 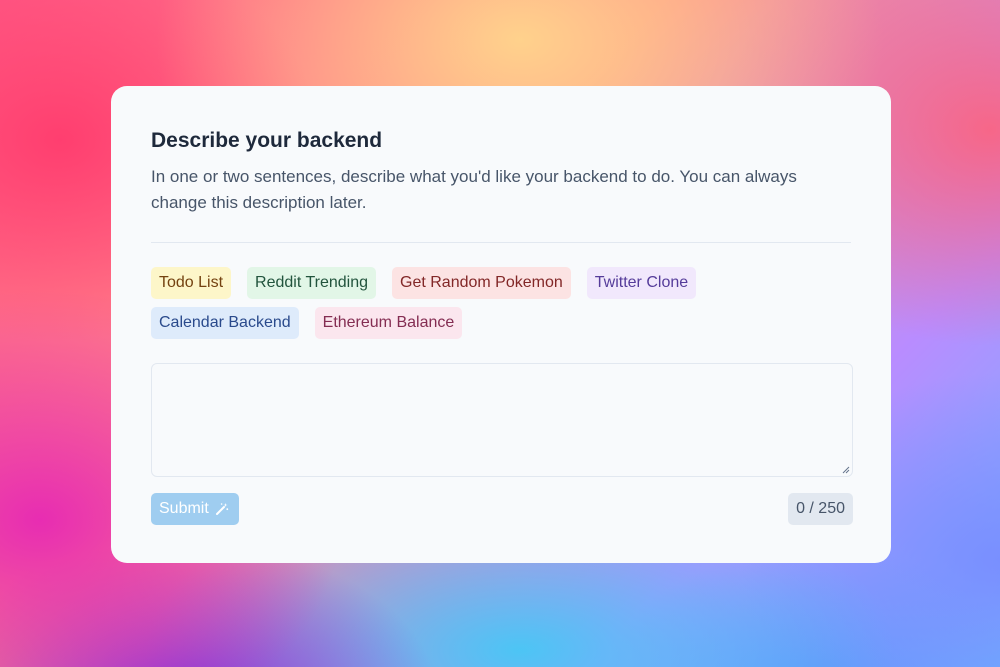 I want to click on suggestion-chip-twitter-clone: Twitter Clone, so click(x=641, y=283).